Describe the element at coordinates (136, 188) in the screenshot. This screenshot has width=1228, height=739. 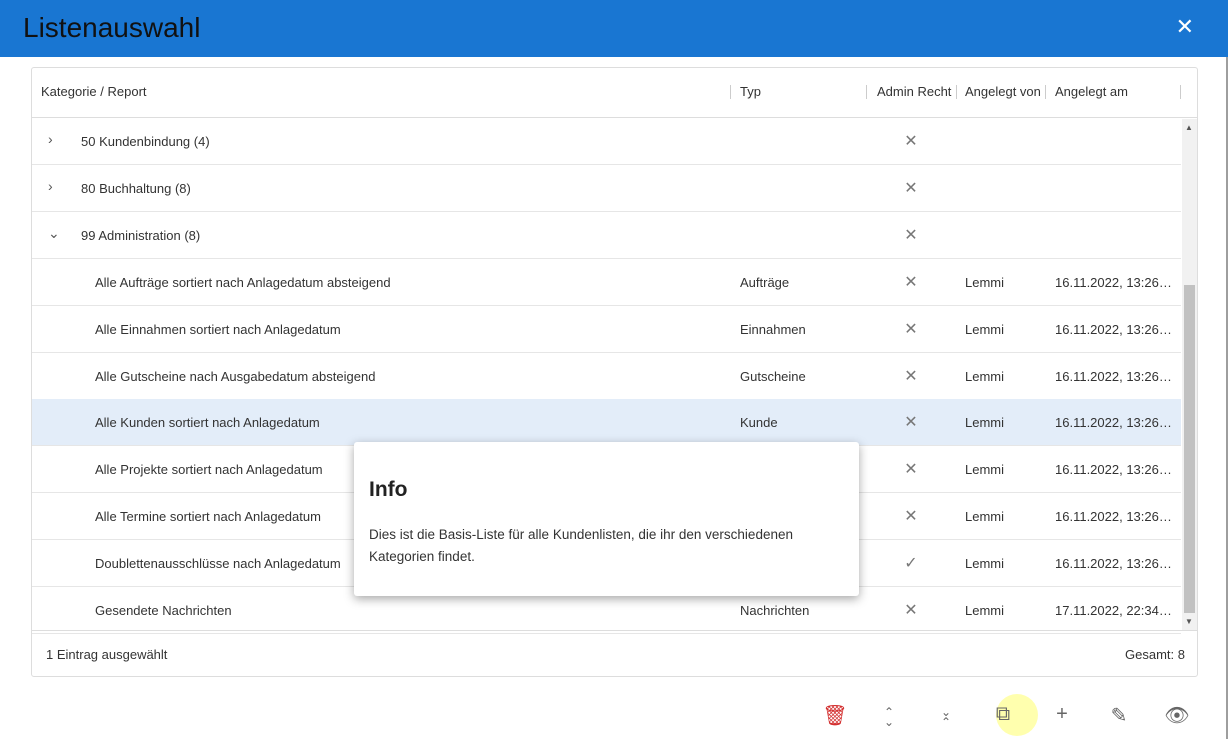
I see `row-name: 80 Buchhaltung (8)` at that location.